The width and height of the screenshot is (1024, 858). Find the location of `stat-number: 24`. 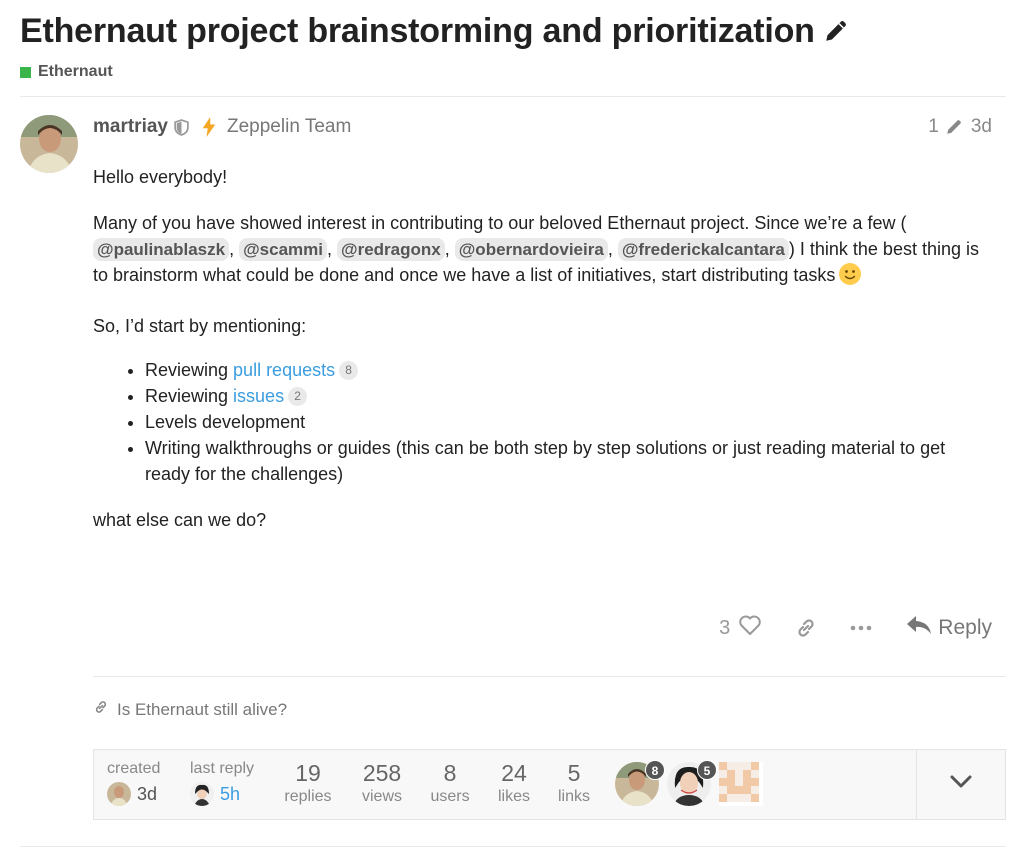

stat-number: 24 is located at coordinates (514, 773).